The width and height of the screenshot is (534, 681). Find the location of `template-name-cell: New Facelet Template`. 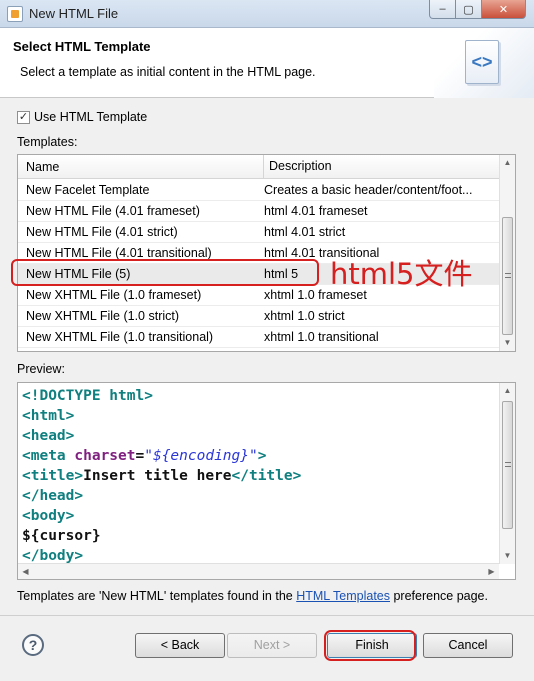

template-name-cell: New Facelet Template is located at coordinates (88, 190).